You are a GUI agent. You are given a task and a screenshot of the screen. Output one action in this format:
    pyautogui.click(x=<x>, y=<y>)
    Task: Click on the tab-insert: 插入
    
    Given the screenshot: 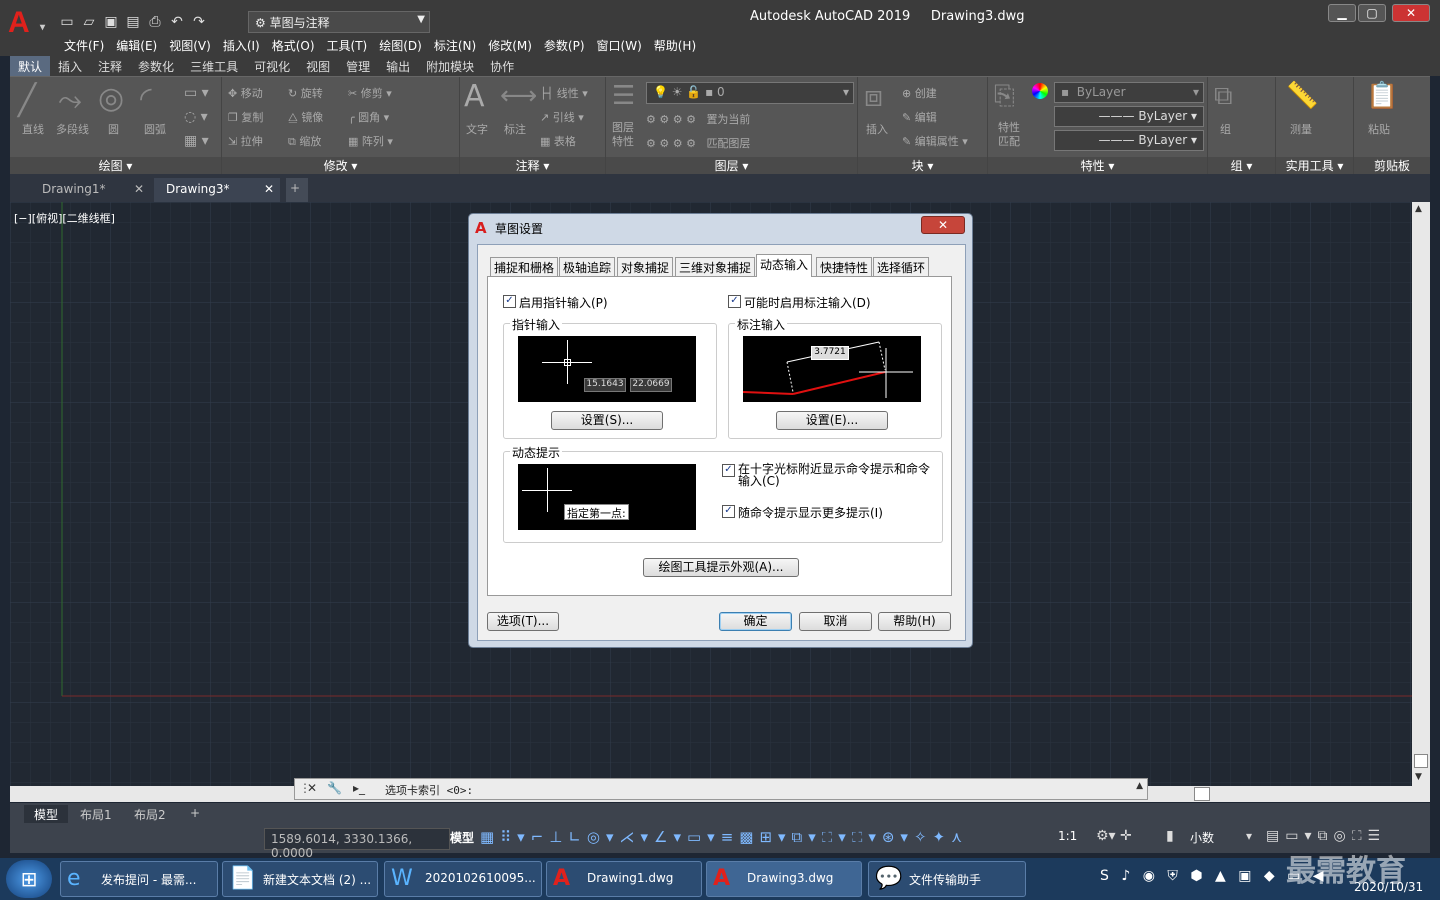 What is the action you would take?
    pyautogui.click(x=70, y=66)
    